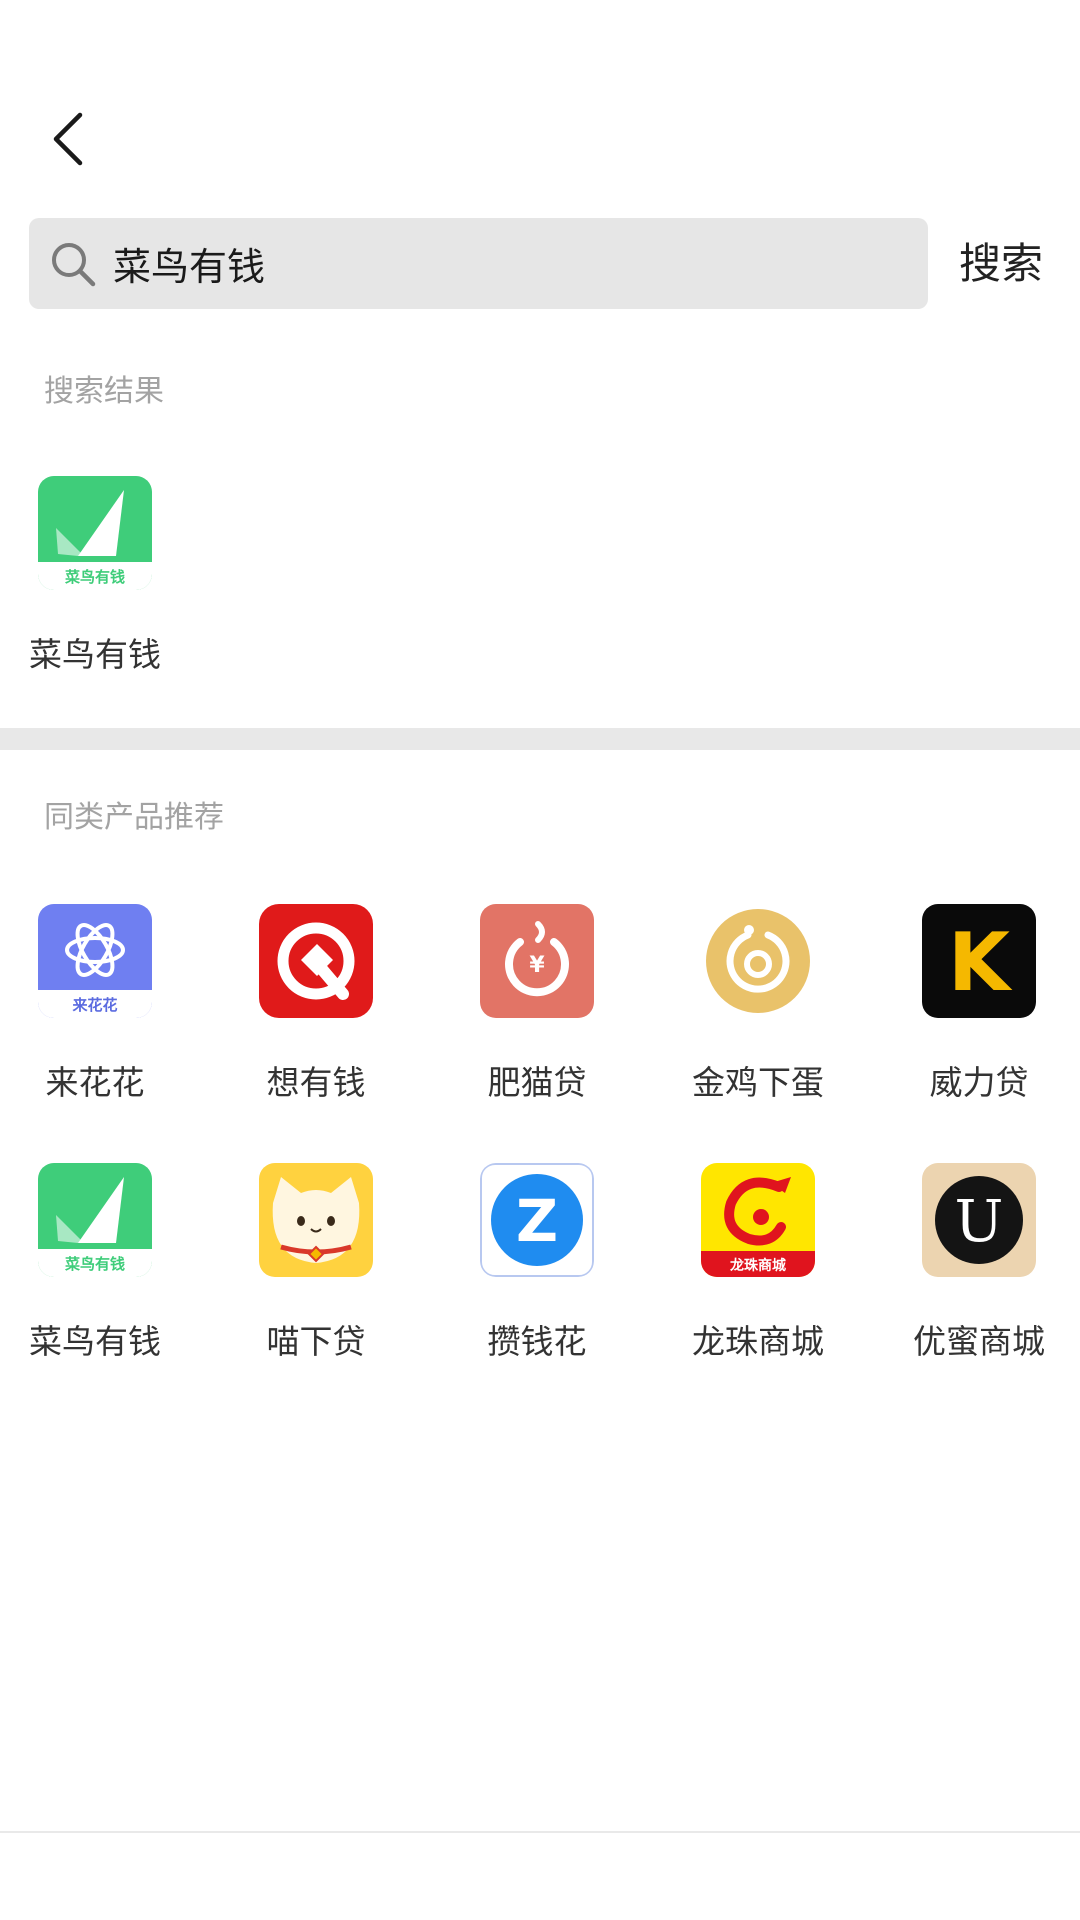 This screenshot has width=1080, height=1920. What do you see at coordinates (758, 1278) in the screenshot?
I see `recommended-app-tile: 龙珠商城 龙珠商城` at bounding box center [758, 1278].